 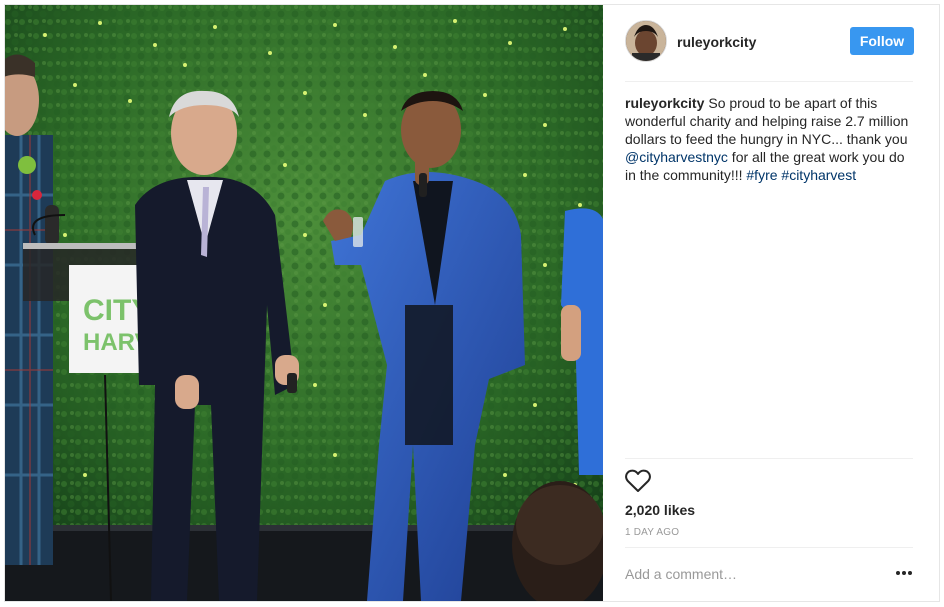 I want to click on likes-count: 2,020 likes, so click(x=660, y=510).